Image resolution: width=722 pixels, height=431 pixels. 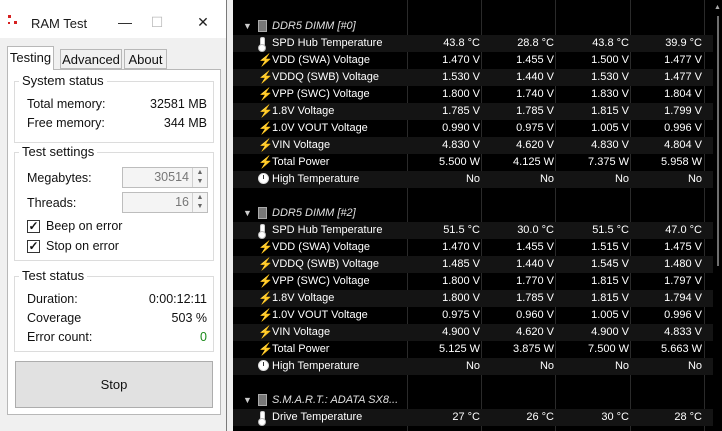 I want to click on sensor-average-value: 1.797 V, so click(x=683, y=281).